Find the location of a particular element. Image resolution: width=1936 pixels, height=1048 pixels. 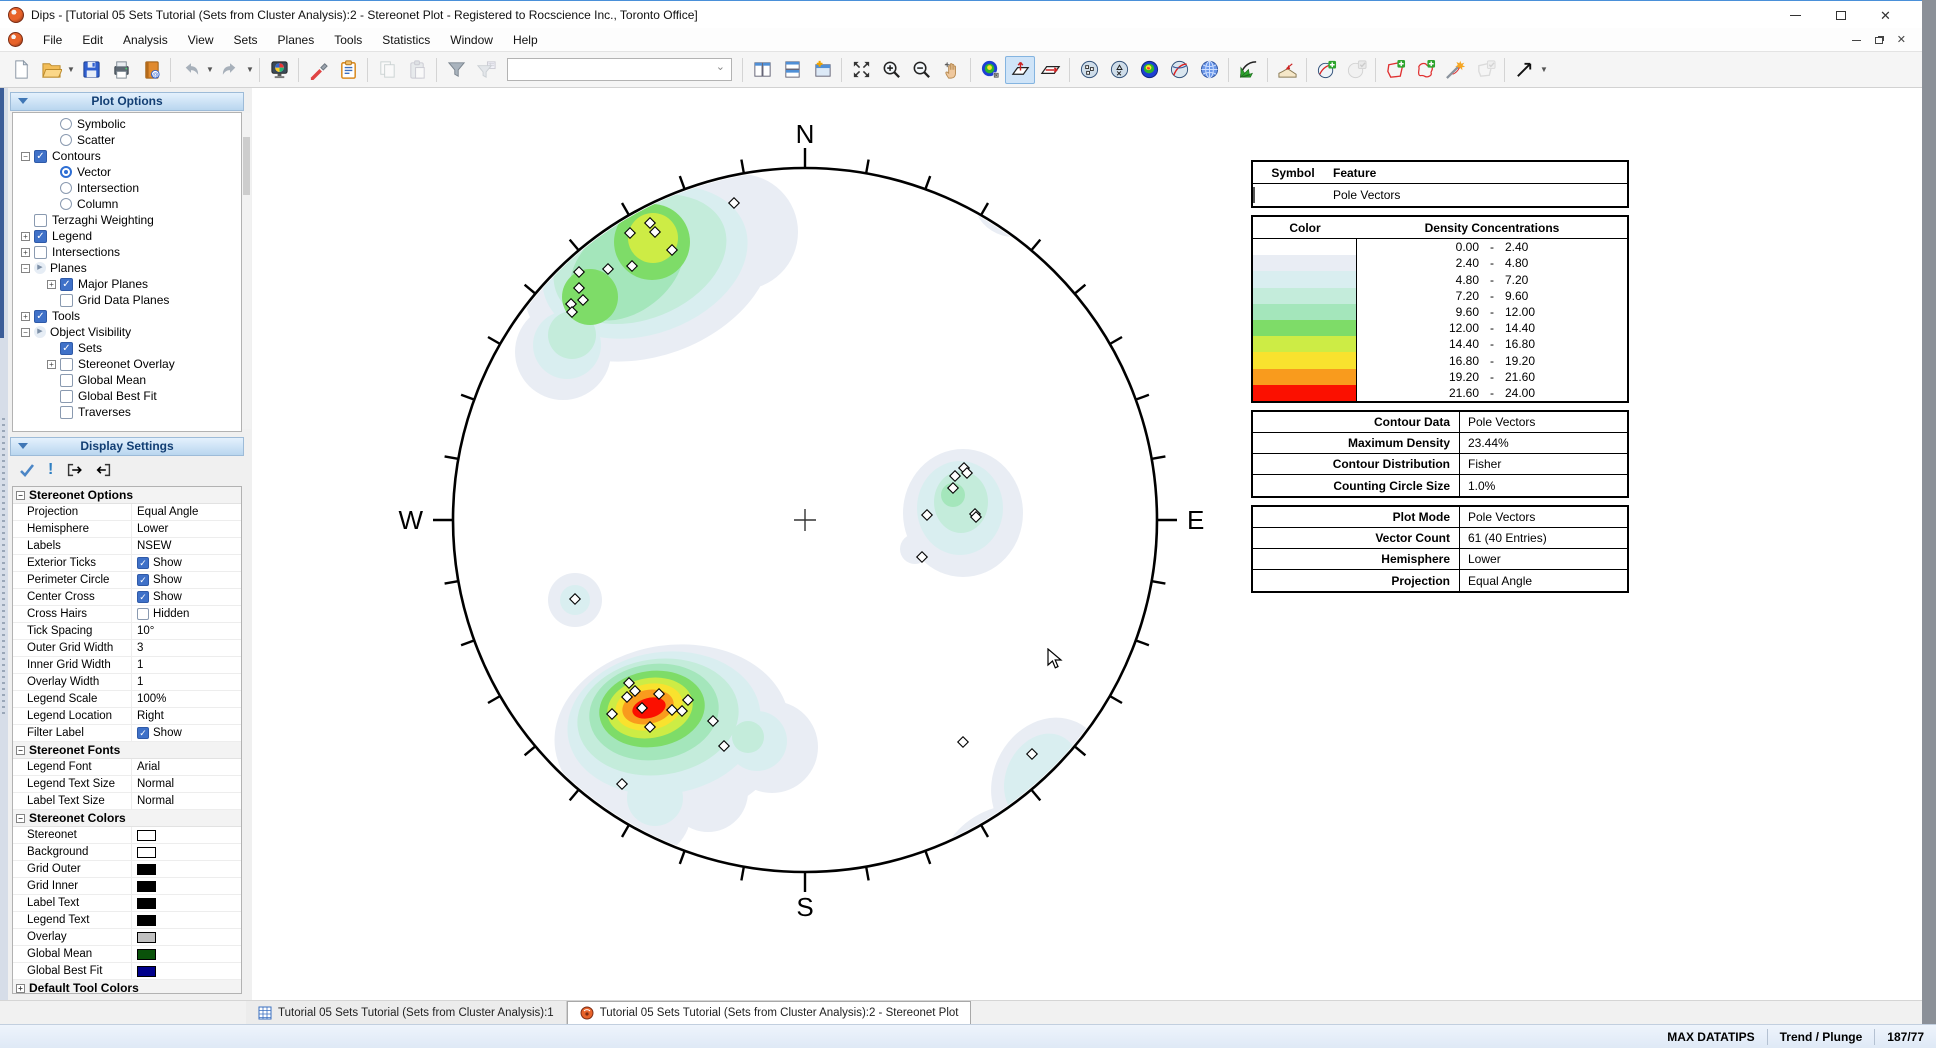

menu-view: View is located at coordinates (201, 40).